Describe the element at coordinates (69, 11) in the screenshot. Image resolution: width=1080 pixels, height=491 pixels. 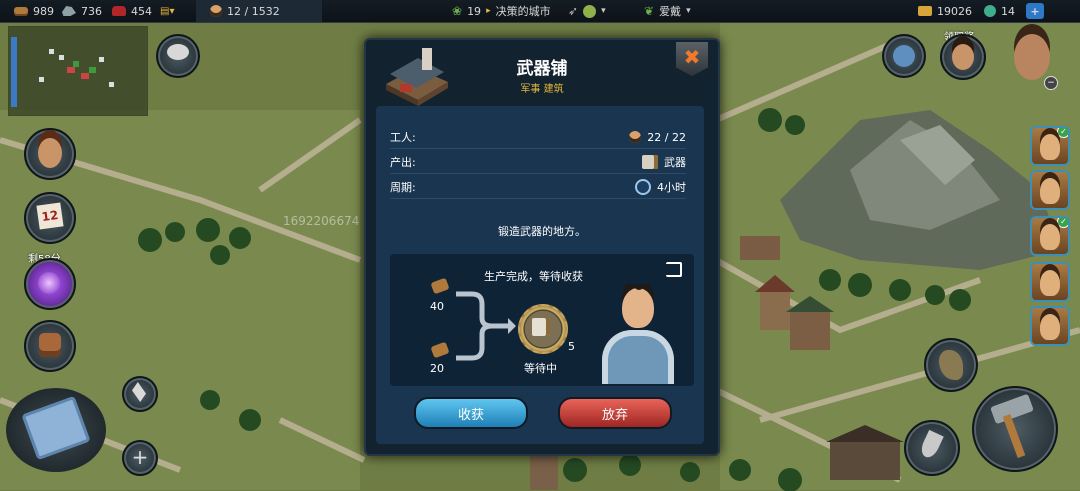
I see `ore-icon` at that location.